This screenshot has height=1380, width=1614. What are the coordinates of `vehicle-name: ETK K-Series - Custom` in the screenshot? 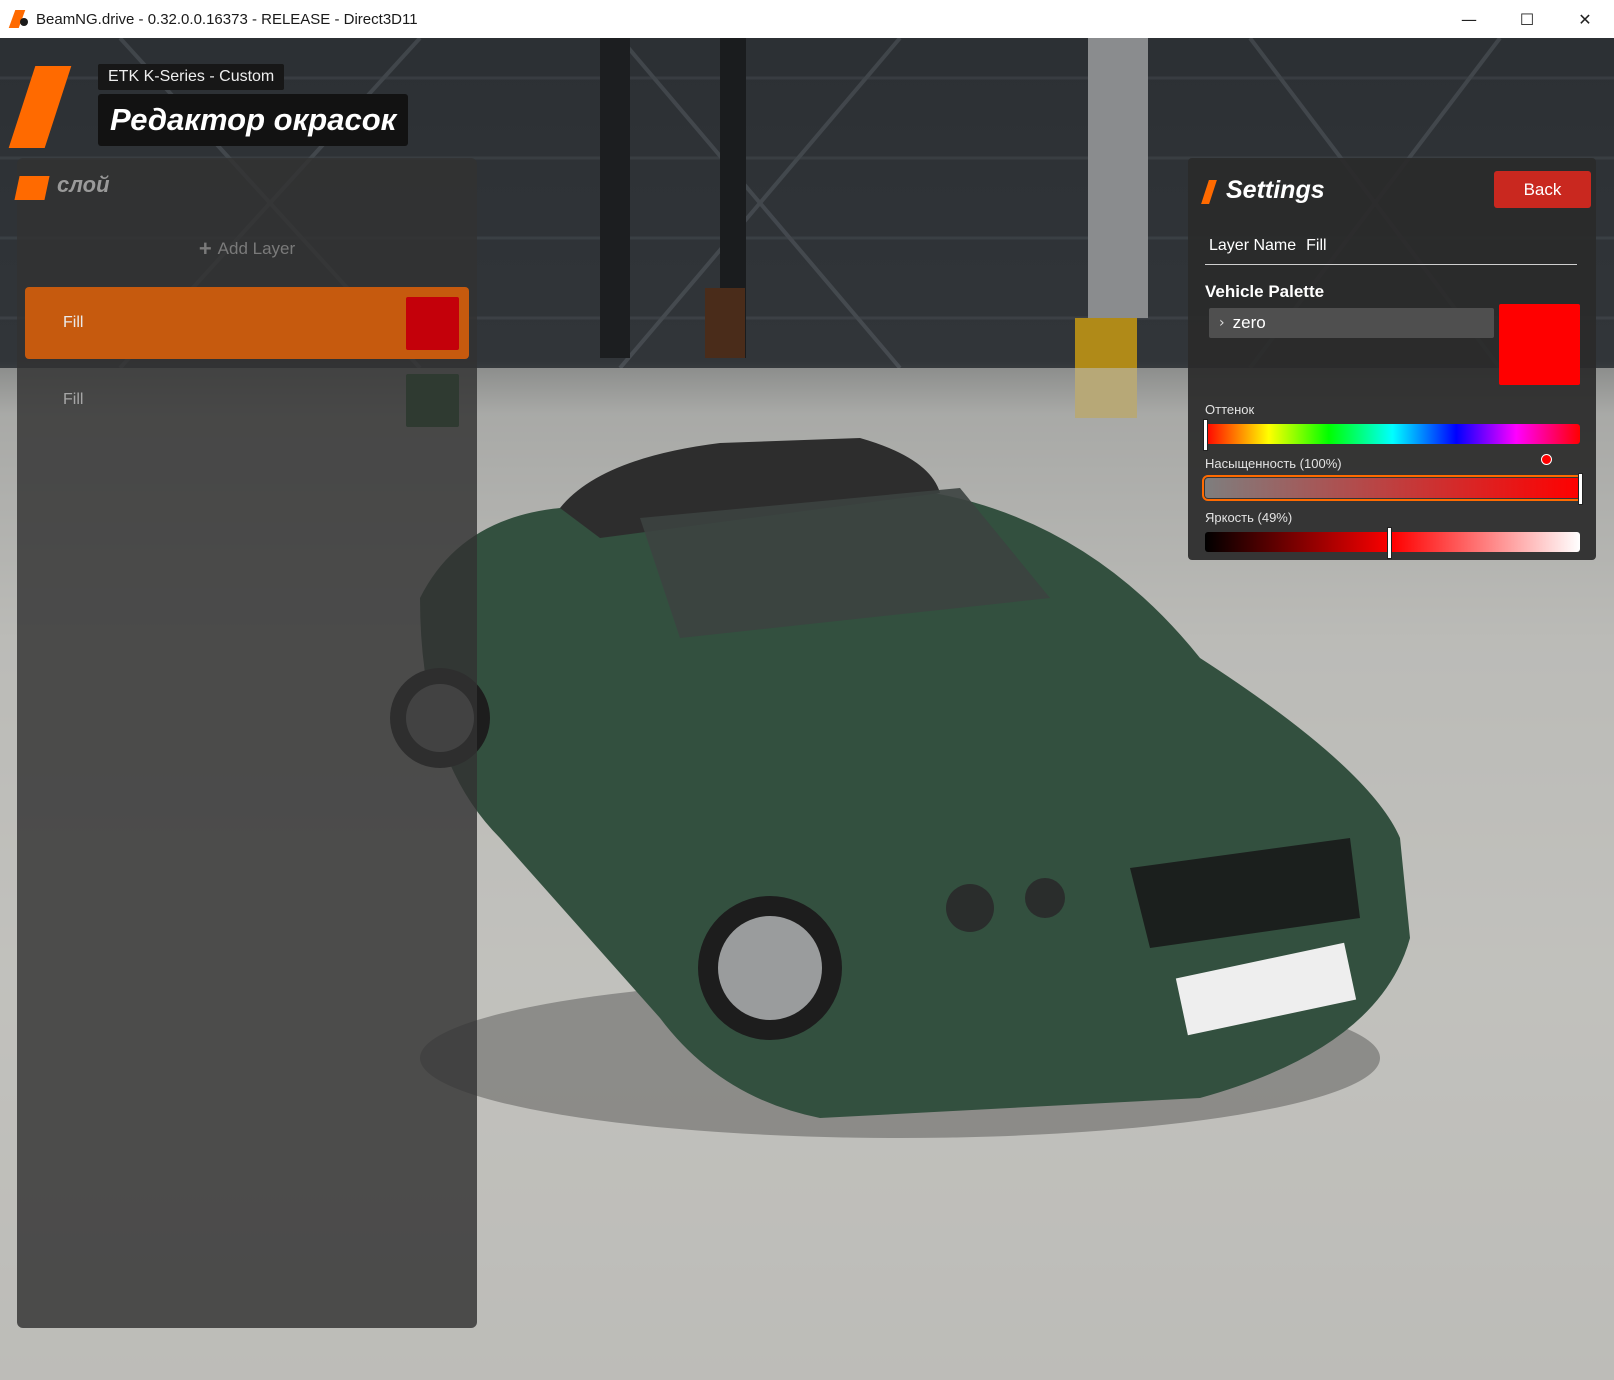 It's located at (191, 77).